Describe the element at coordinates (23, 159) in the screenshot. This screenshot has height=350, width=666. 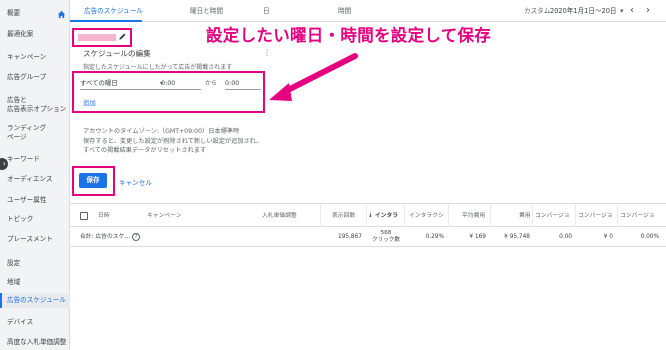
I see `sidebar-item-label: キーワード` at that location.